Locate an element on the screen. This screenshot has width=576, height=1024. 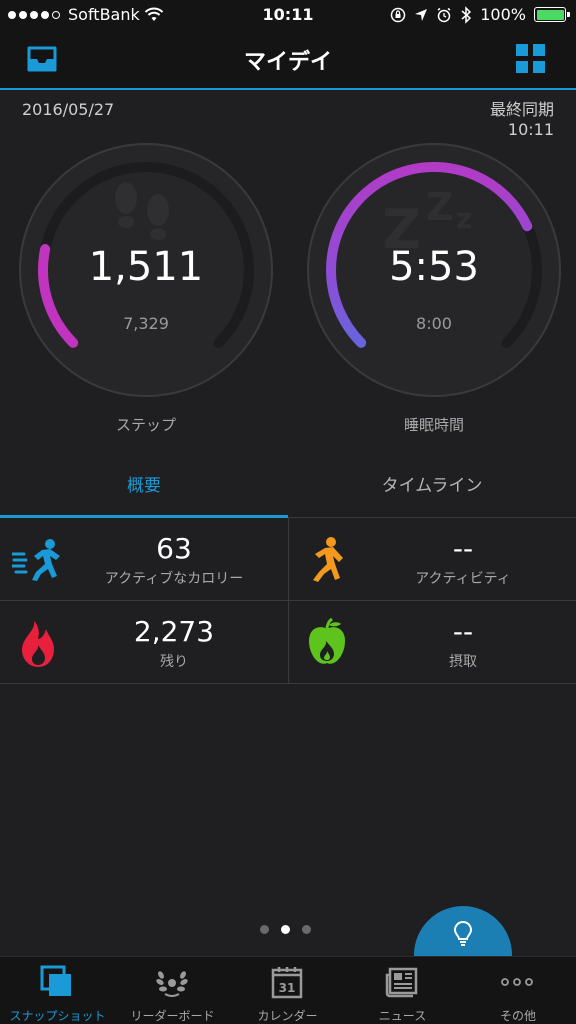
steps-gauge: 1,511 7,329 is located at coordinates (146, 270).